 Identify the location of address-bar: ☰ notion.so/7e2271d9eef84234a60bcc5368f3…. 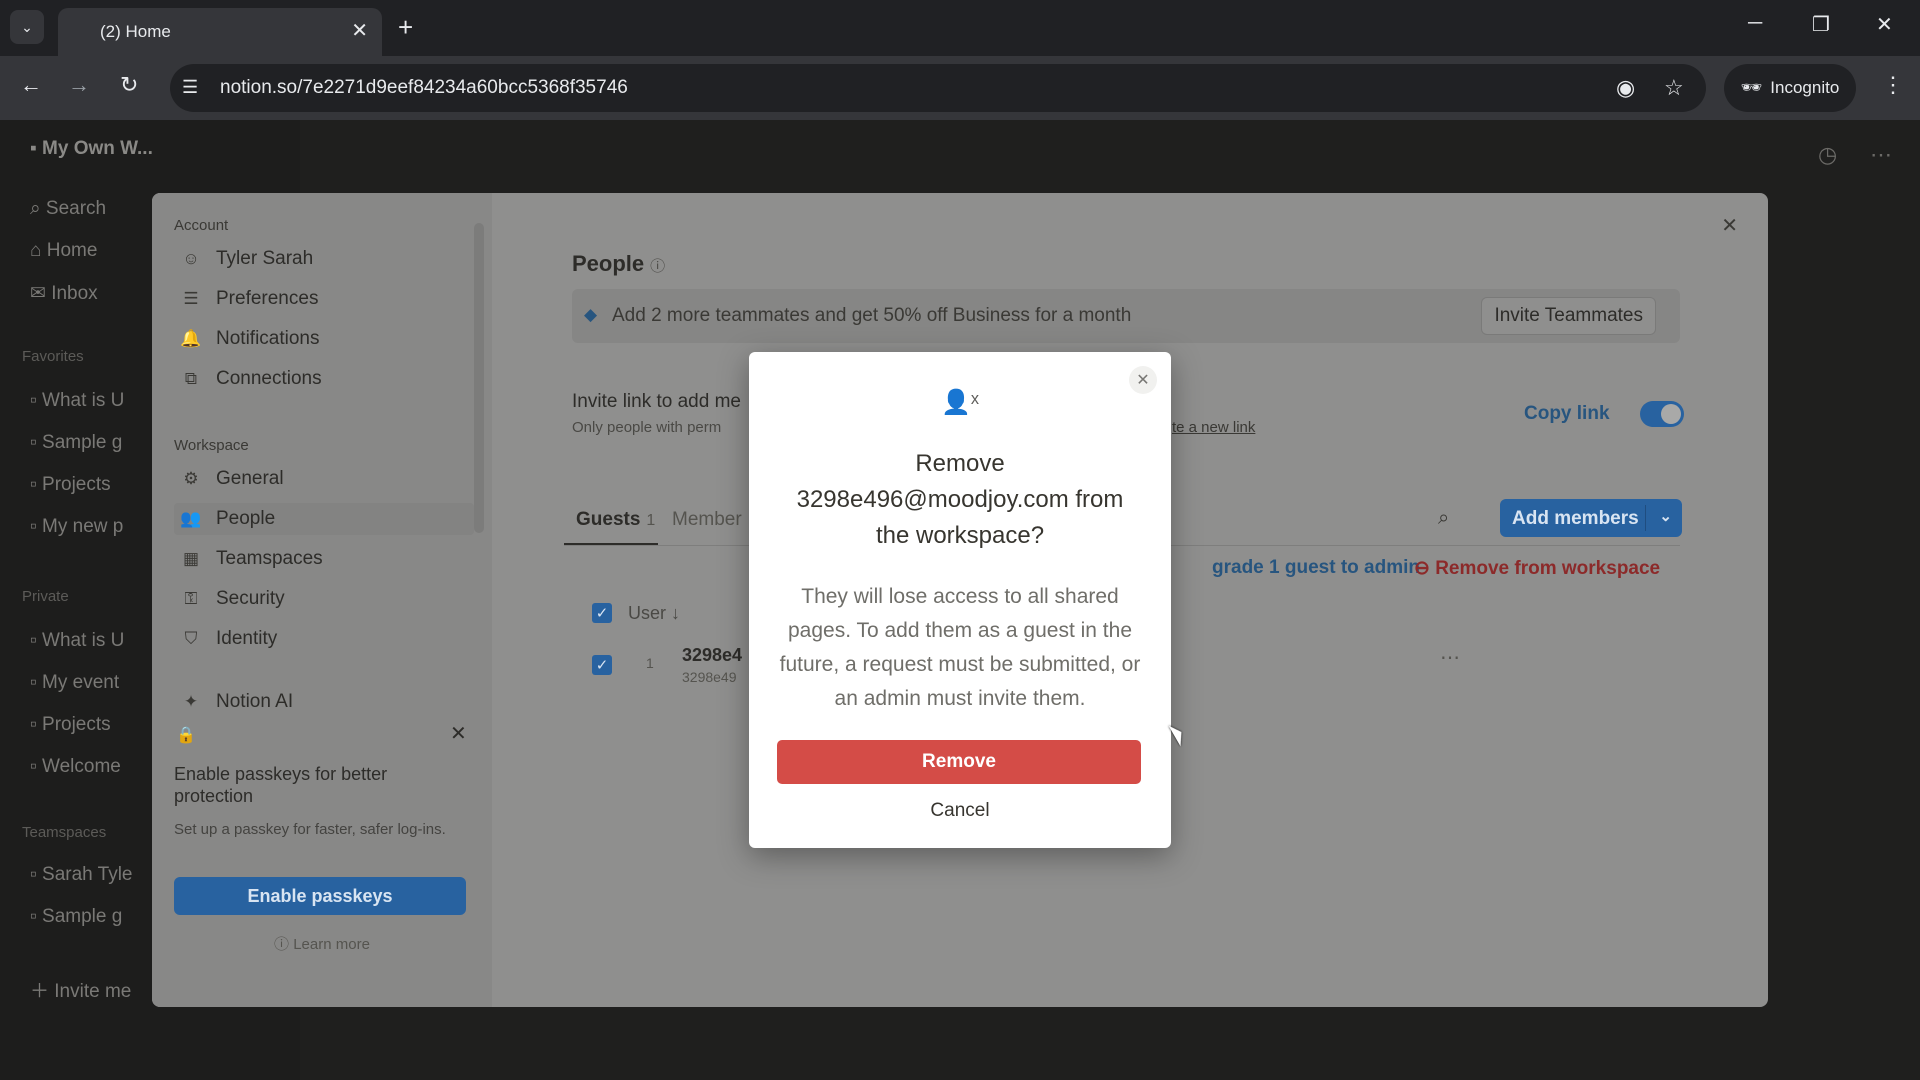
(938, 88).